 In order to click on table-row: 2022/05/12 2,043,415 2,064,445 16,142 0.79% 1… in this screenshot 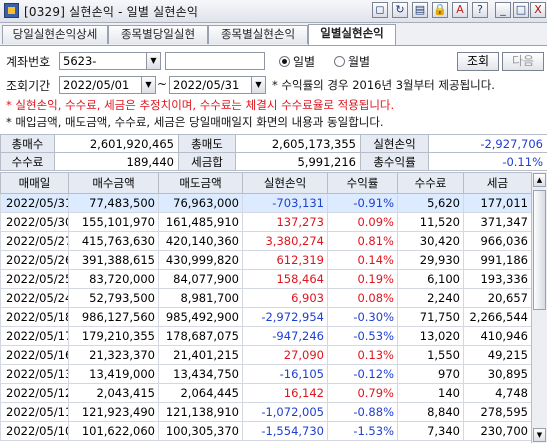, I will do `click(266, 393)`.